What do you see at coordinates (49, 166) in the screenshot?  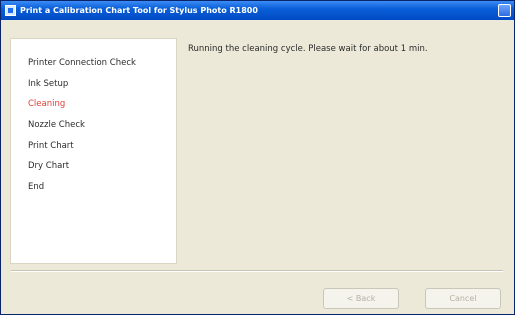 I see `step-dry-chart: Dry Chart` at bounding box center [49, 166].